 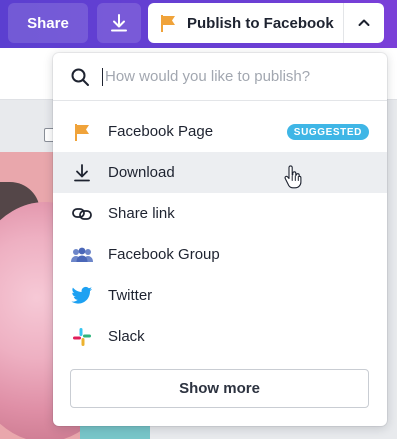 I want to click on hand-cursor-icon, so click(x=293, y=177).